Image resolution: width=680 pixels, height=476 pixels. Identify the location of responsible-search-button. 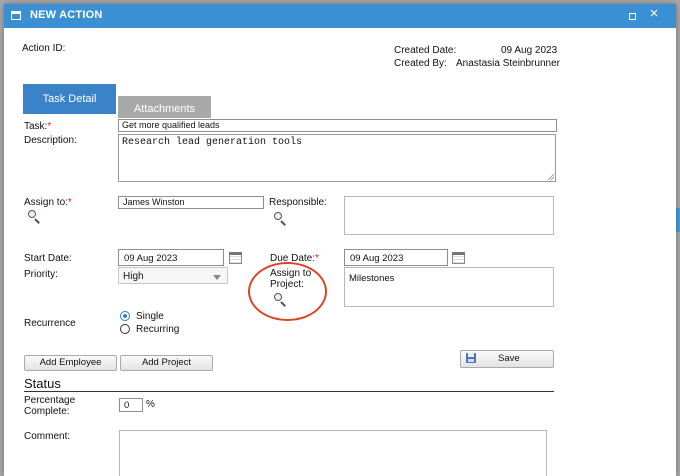
(280, 219).